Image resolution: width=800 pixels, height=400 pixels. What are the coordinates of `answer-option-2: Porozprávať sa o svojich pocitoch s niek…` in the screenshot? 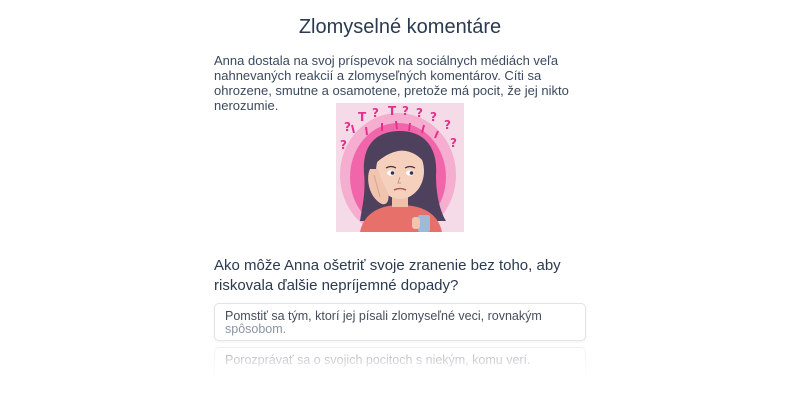 It's located at (400, 367).